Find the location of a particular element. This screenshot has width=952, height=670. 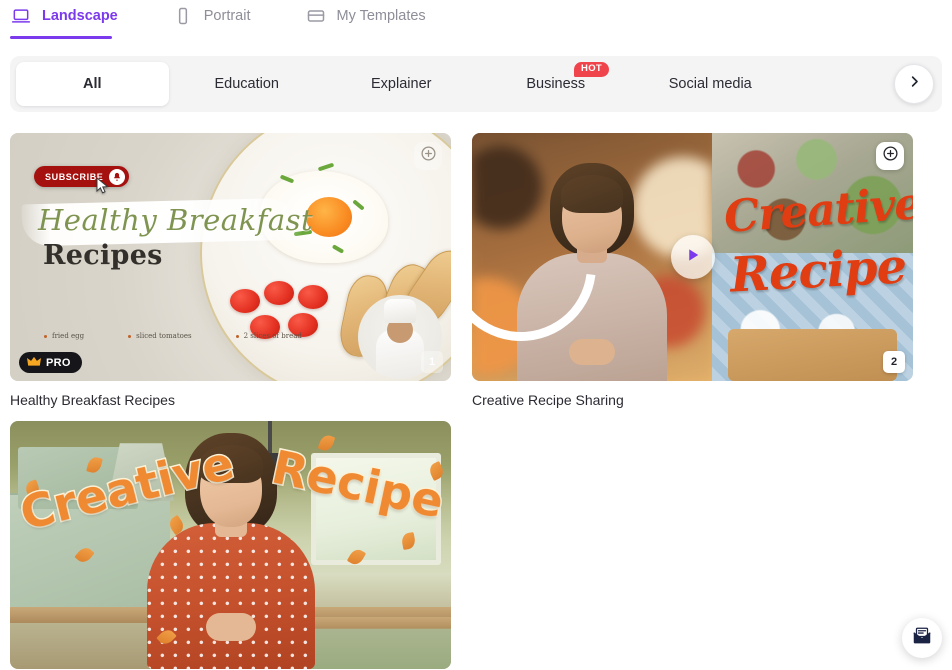

presenter-dress is located at coordinates (230, 596).